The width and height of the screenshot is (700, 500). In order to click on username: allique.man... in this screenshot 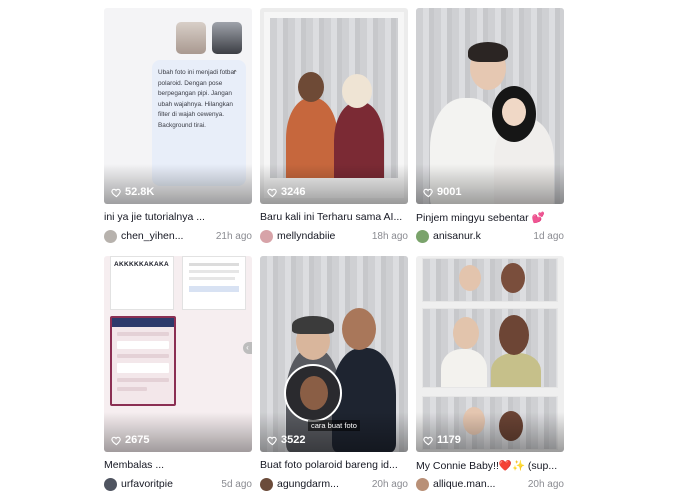, I will do `click(464, 484)`.